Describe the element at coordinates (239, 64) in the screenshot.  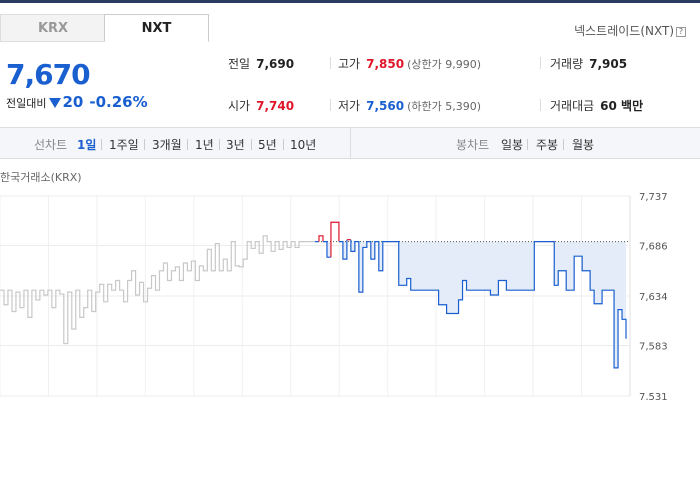
I see `stat-label: 전일` at that location.